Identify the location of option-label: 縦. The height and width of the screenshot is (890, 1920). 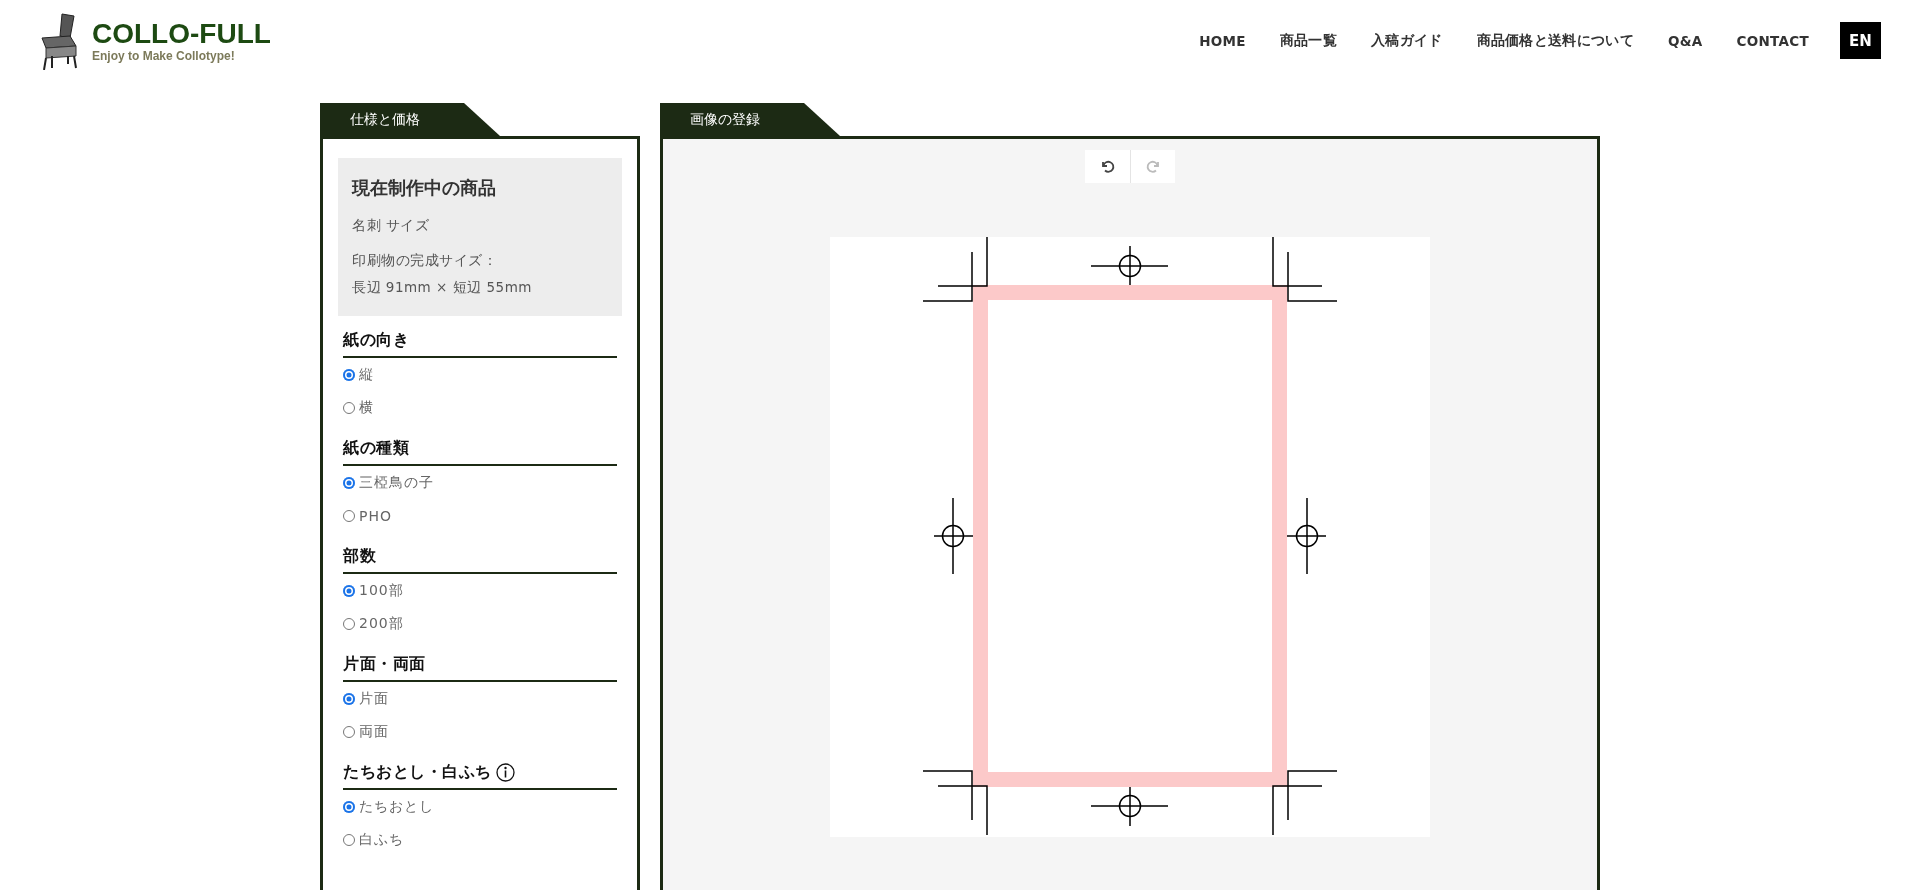
(366, 374).